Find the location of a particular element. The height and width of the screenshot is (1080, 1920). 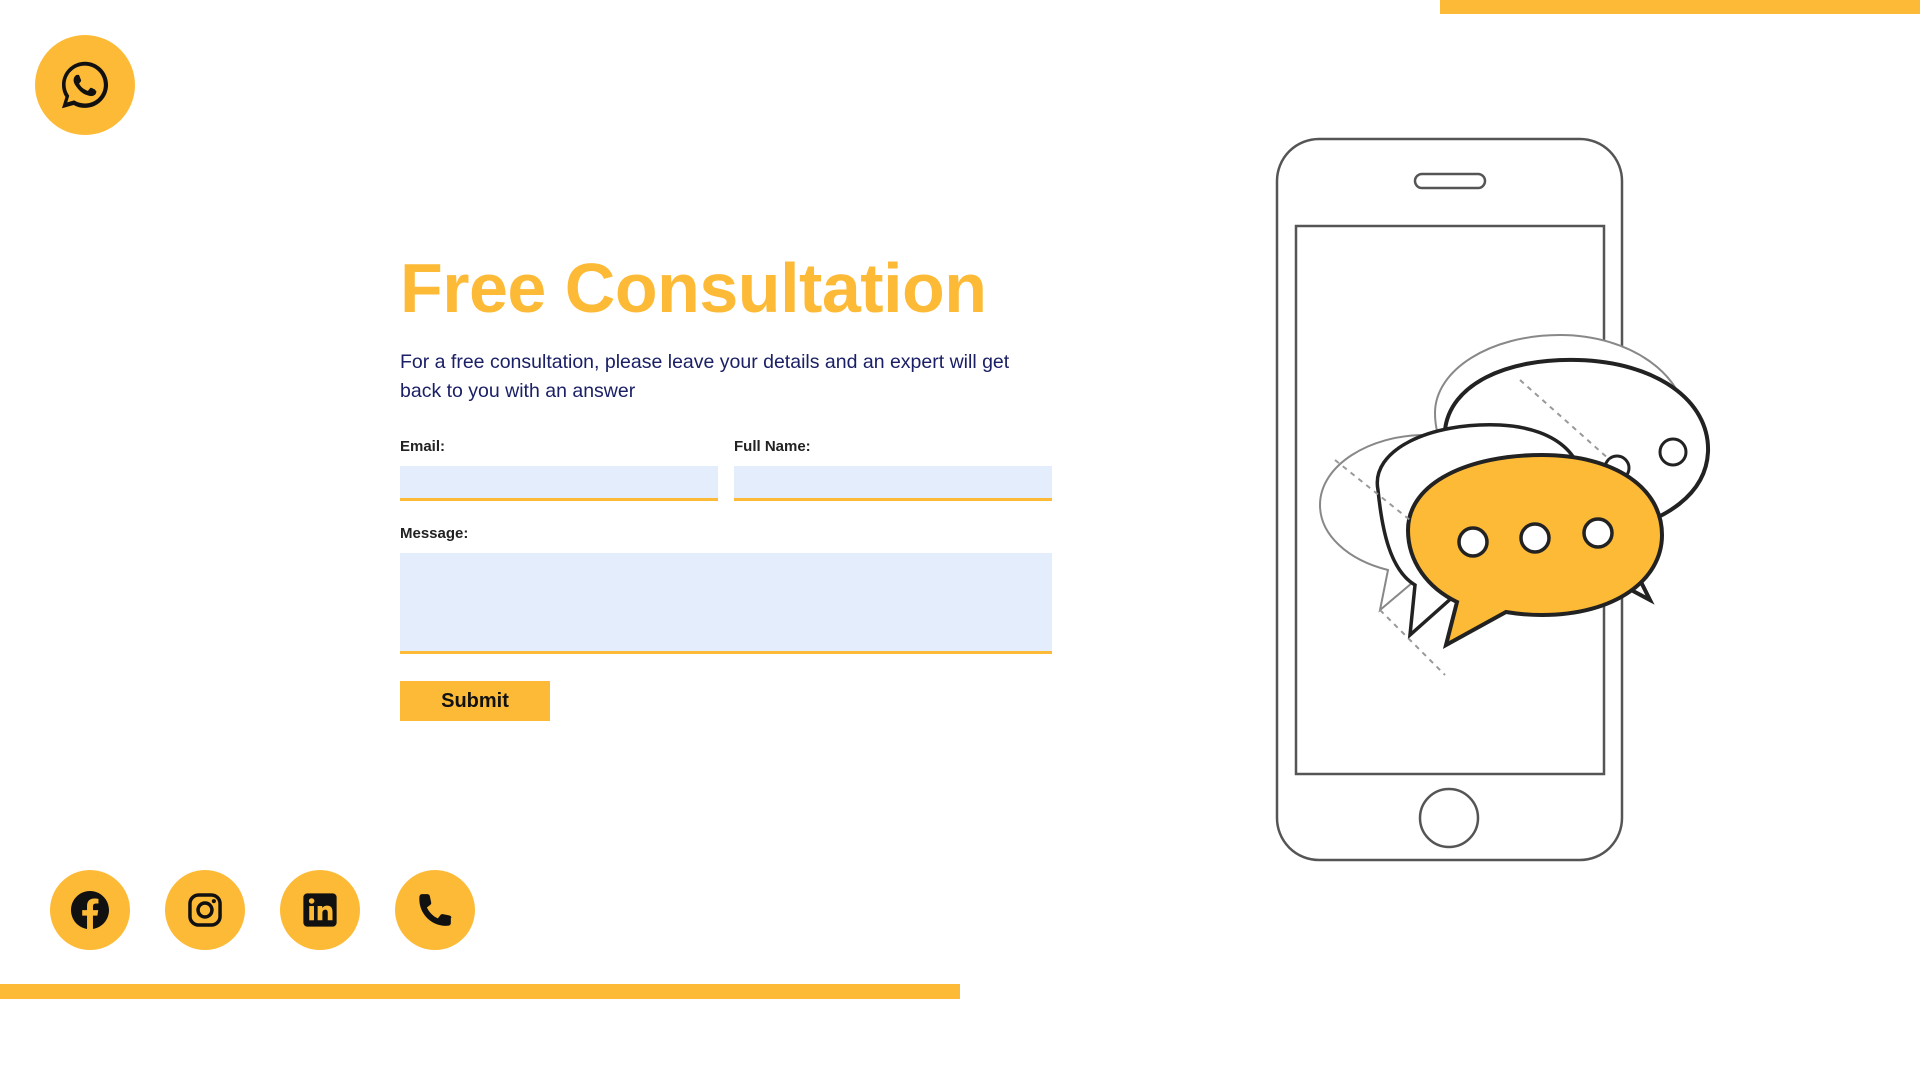

form-row-contact: Email: Full Name: is located at coordinates (726, 469).